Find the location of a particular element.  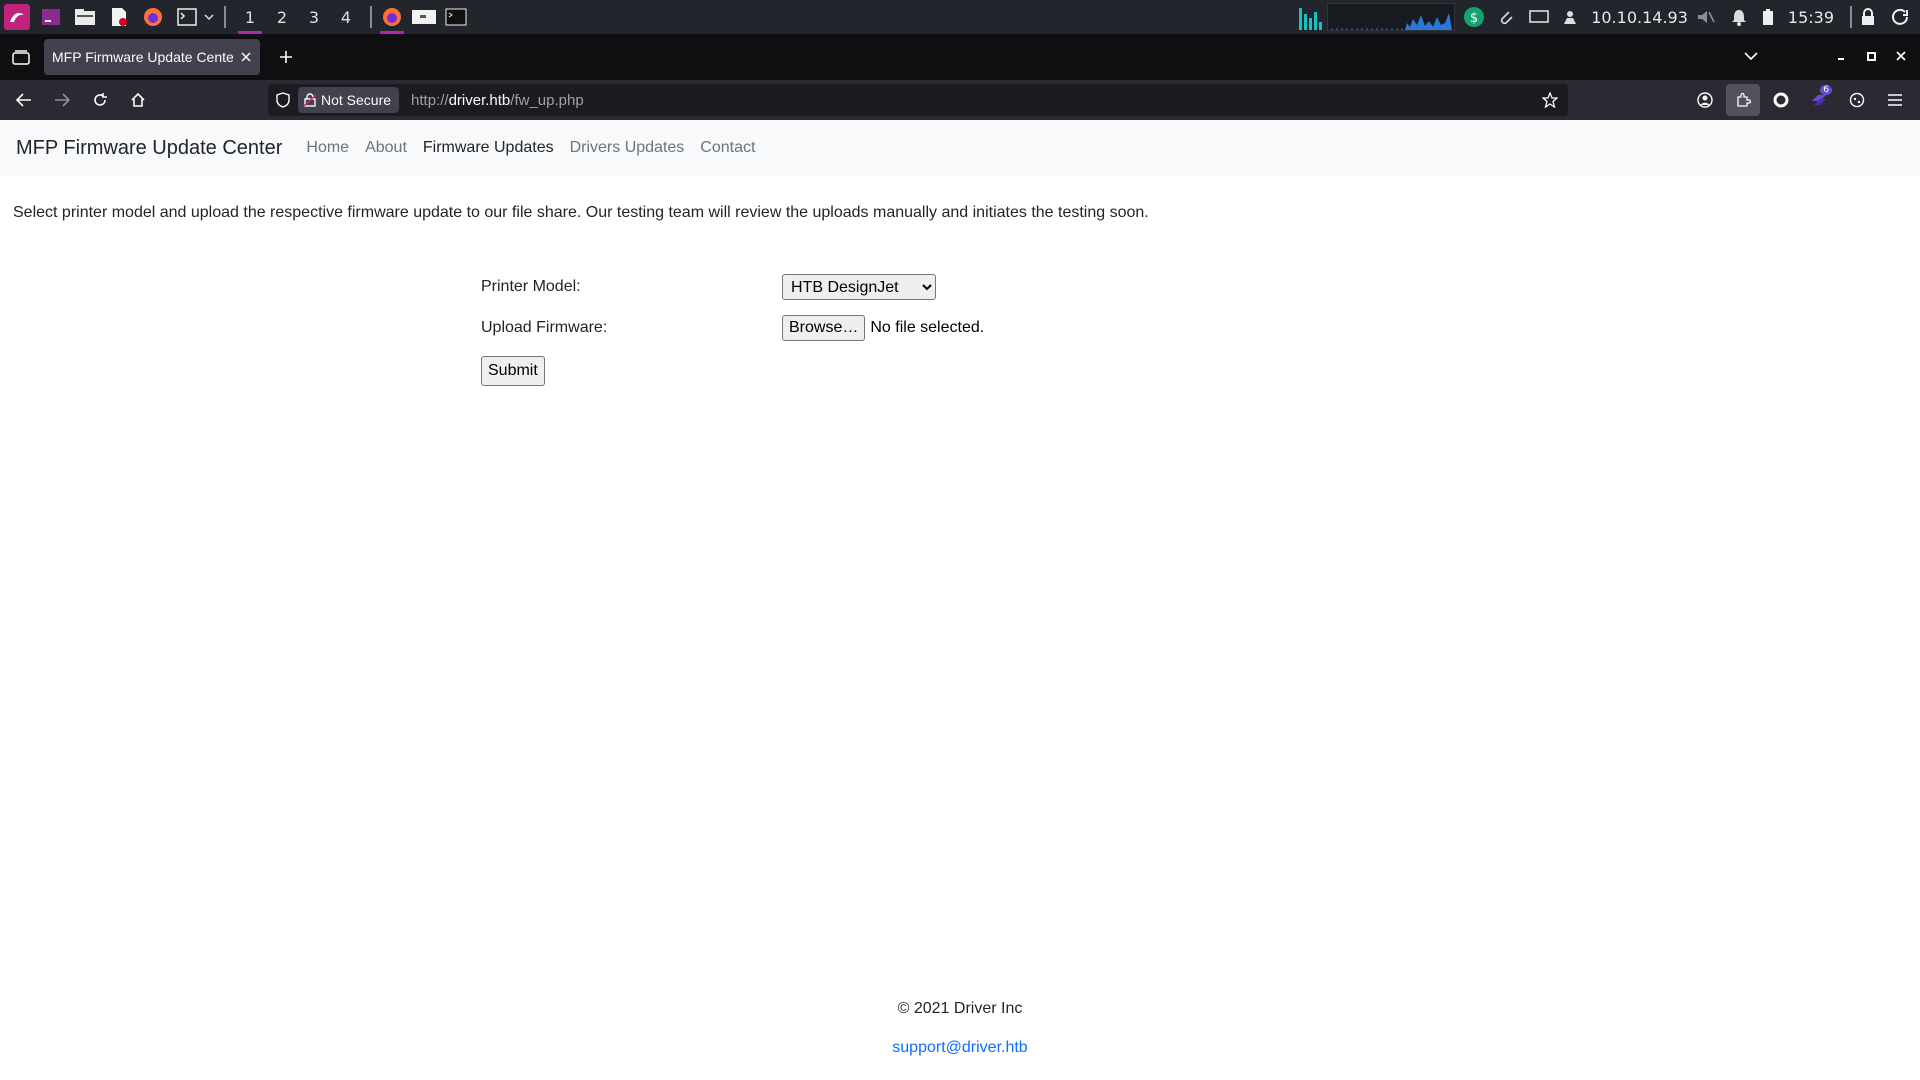

reload-icon is located at coordinates (100, 99).